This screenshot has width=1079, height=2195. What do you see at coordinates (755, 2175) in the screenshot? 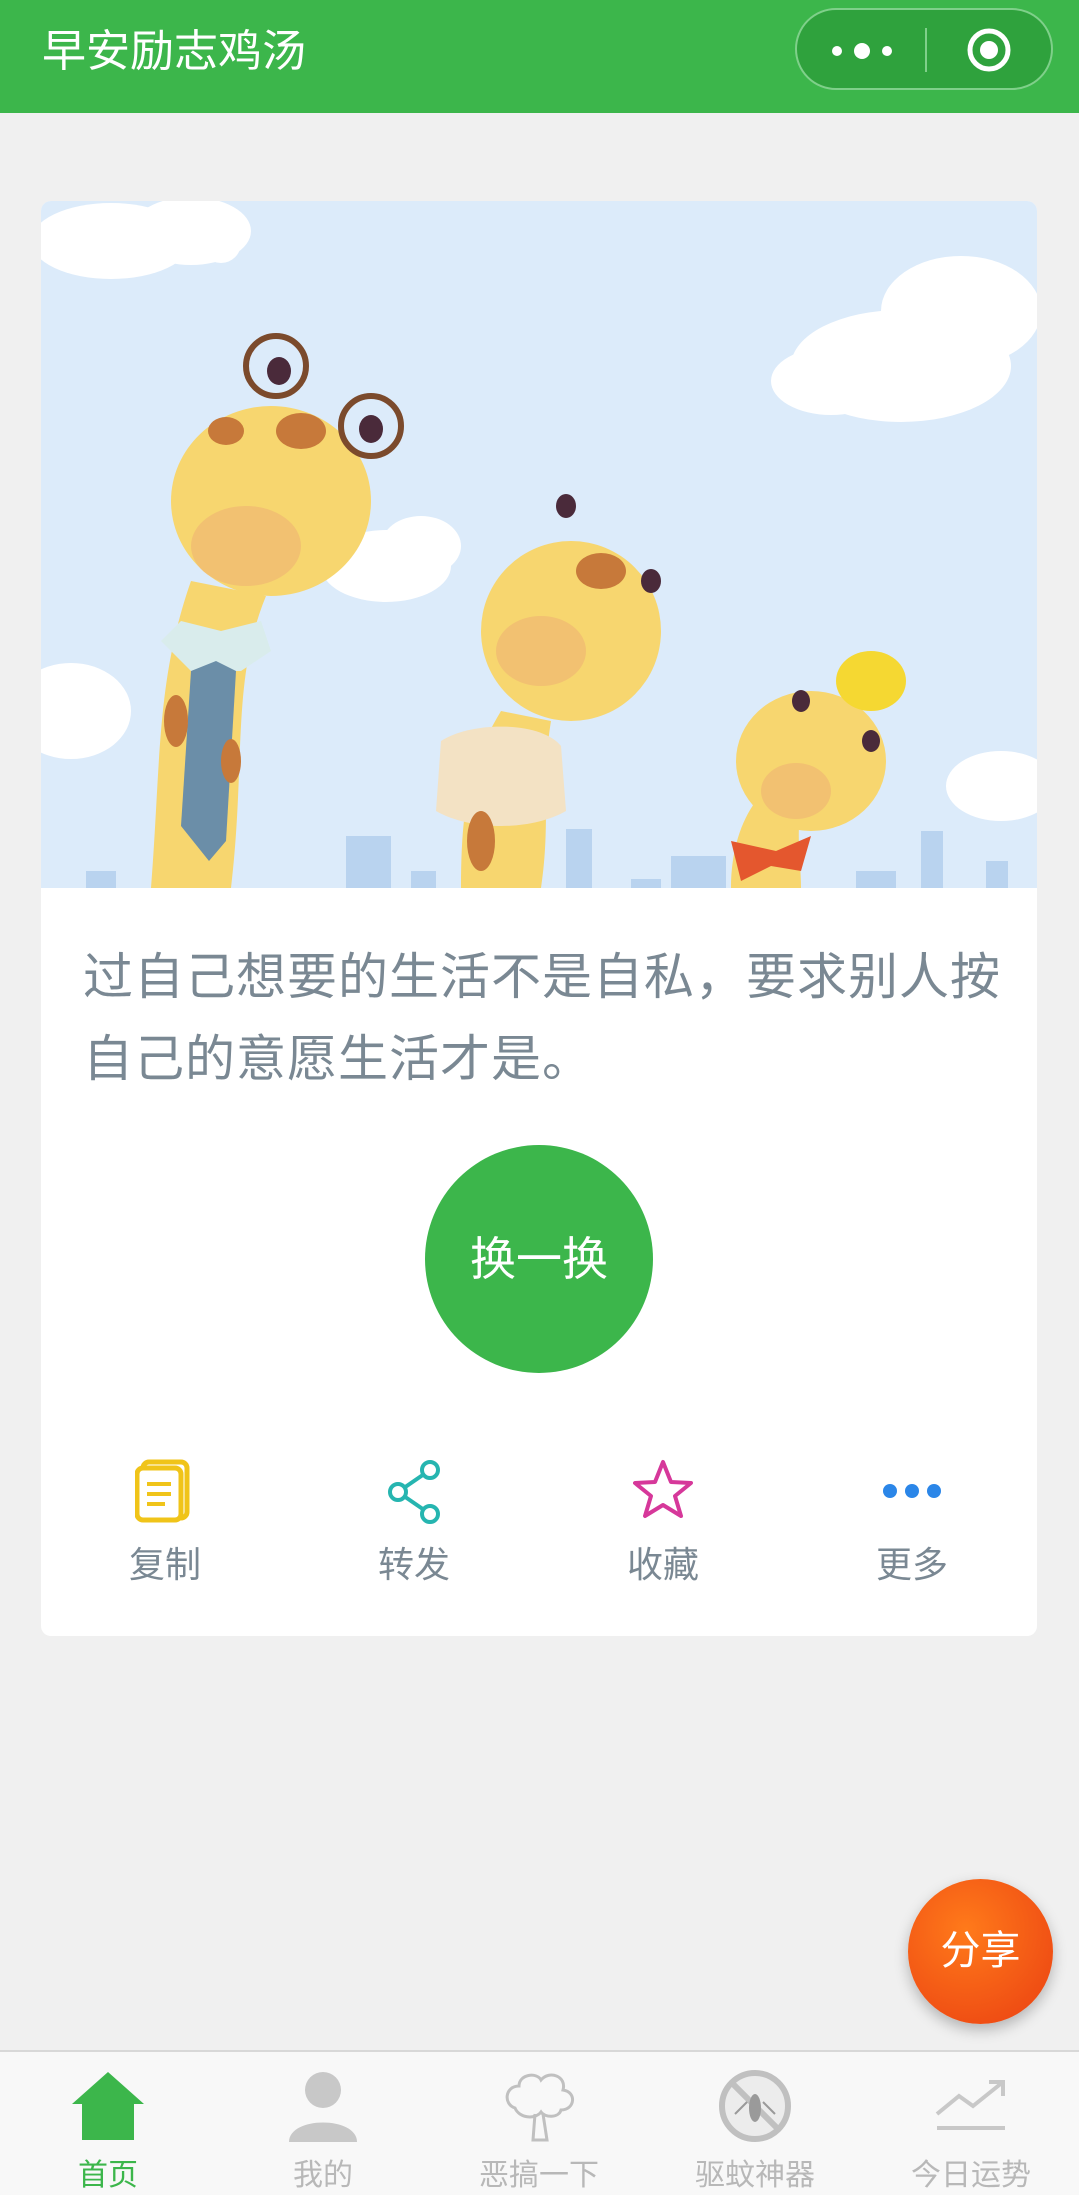
I see `tab-mosquito-label: 驱蚊神器` at bounding box center [755, 2175].